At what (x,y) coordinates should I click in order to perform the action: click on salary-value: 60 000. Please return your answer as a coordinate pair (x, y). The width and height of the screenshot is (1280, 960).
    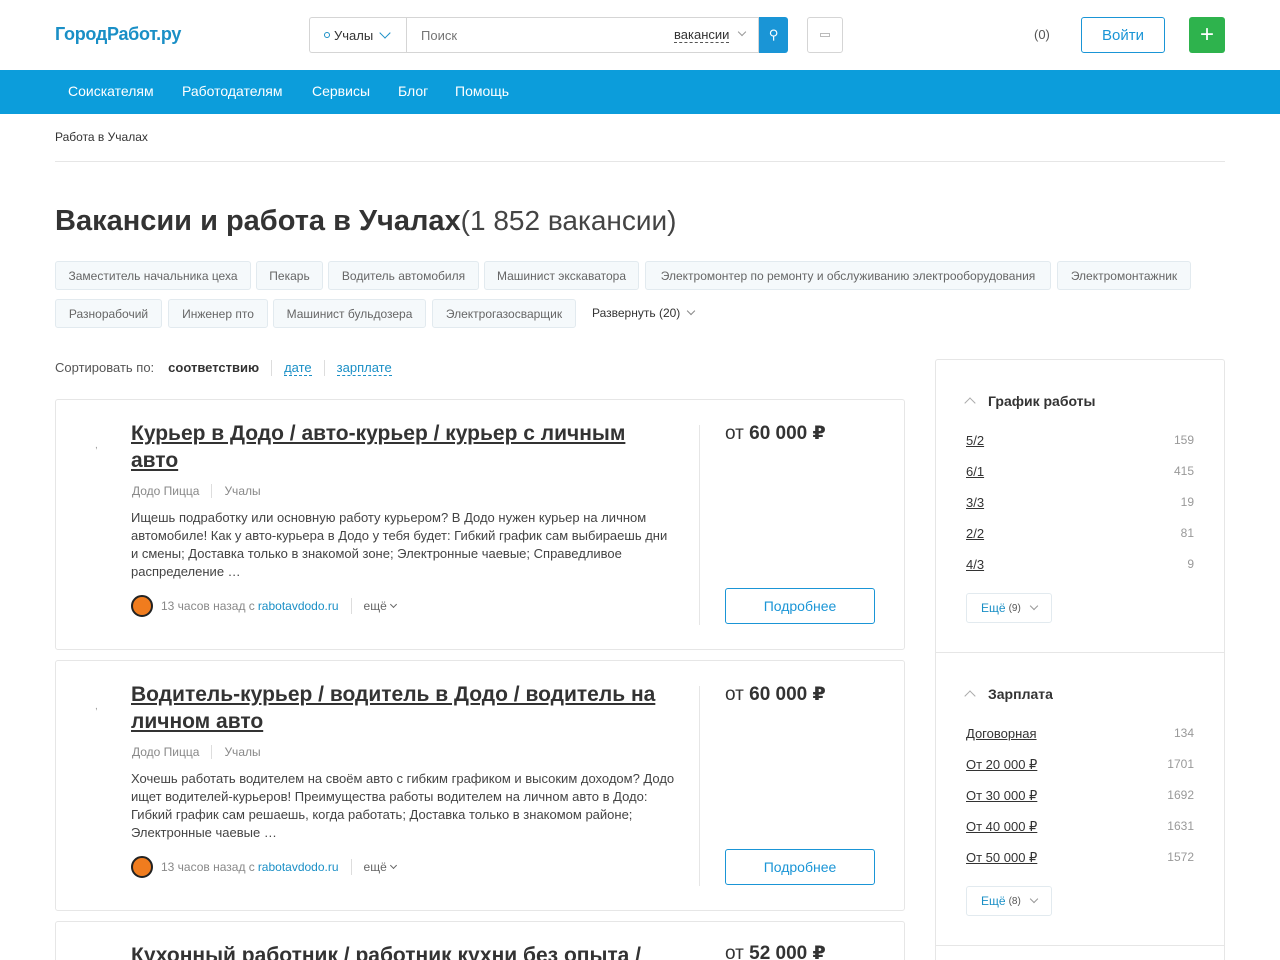
    Looking at the image, I should click on (778, 433).